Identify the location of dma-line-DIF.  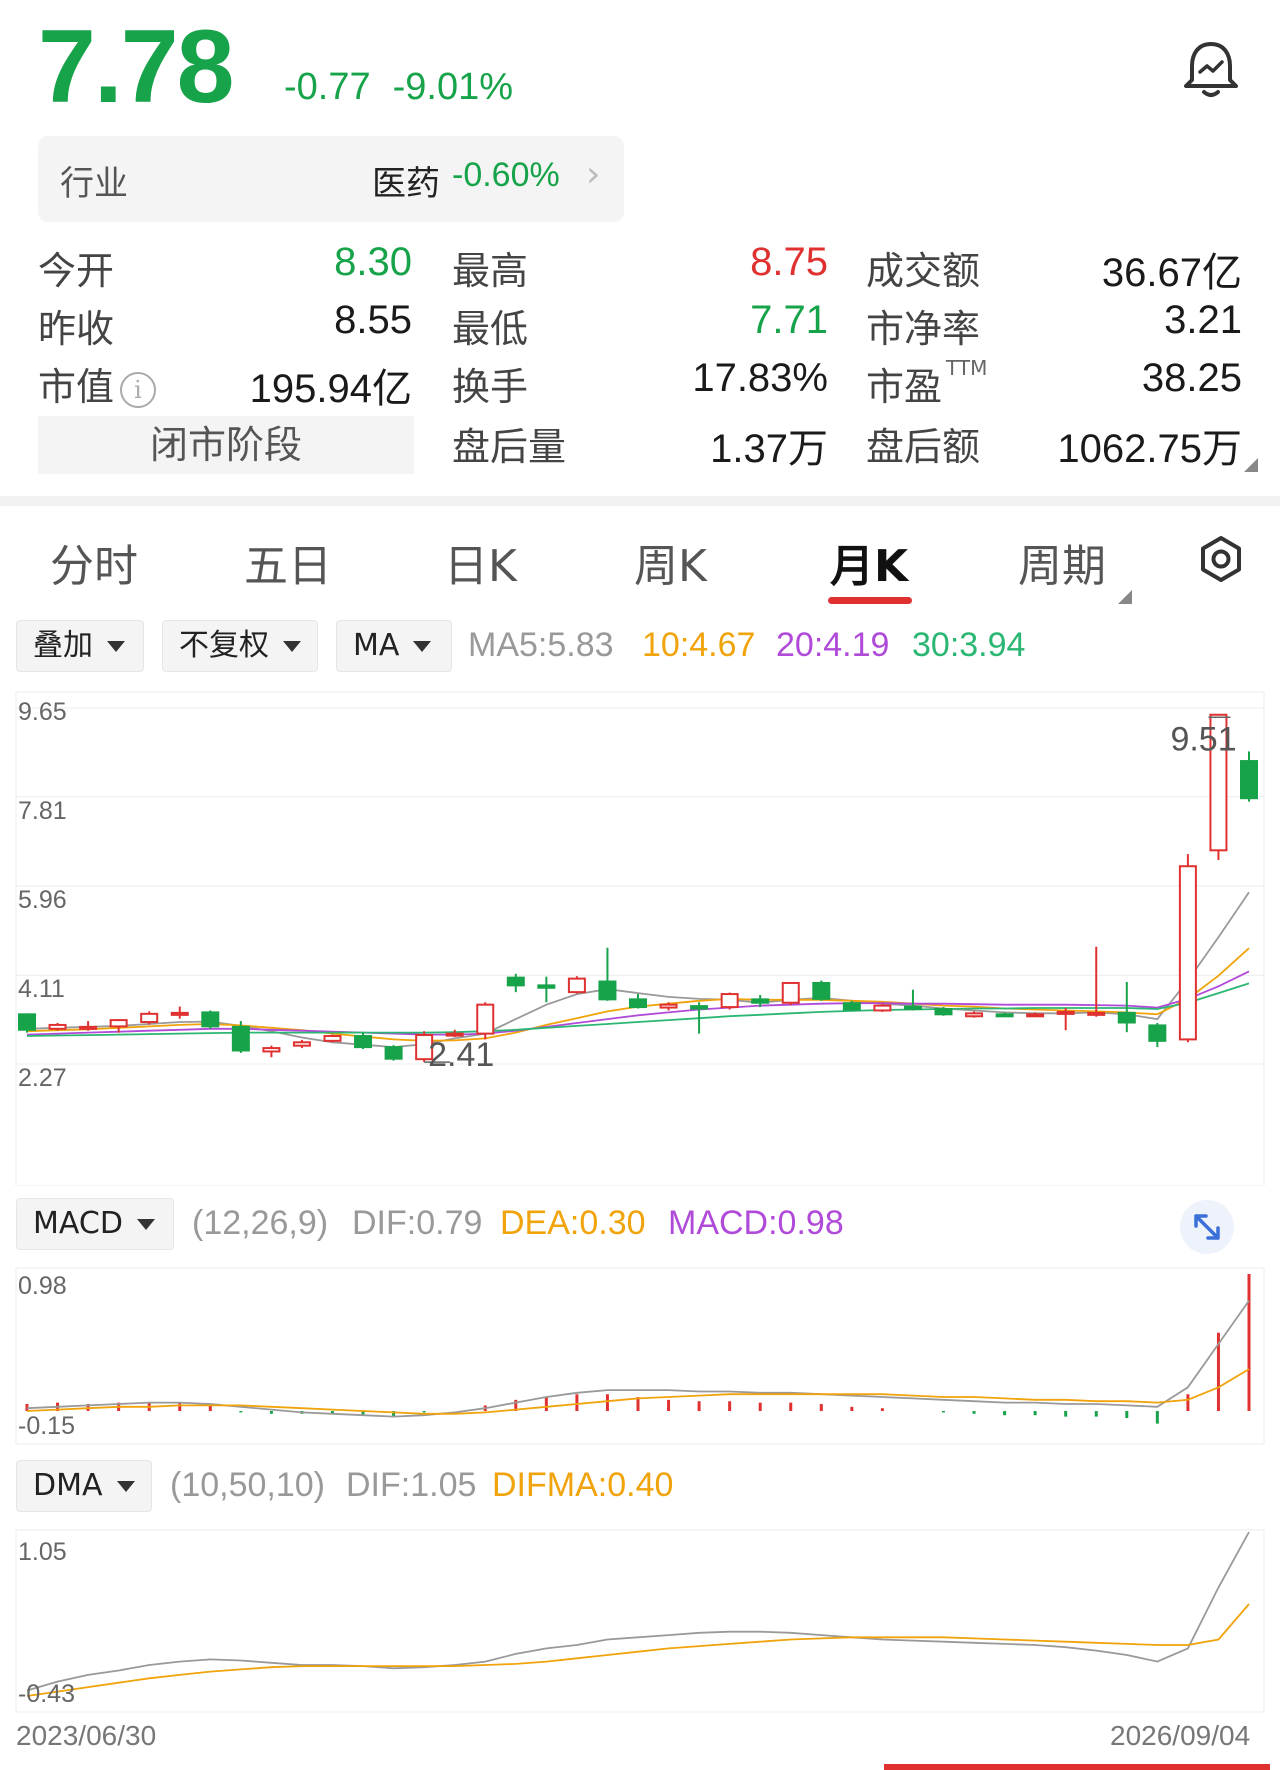
(638, 1611).